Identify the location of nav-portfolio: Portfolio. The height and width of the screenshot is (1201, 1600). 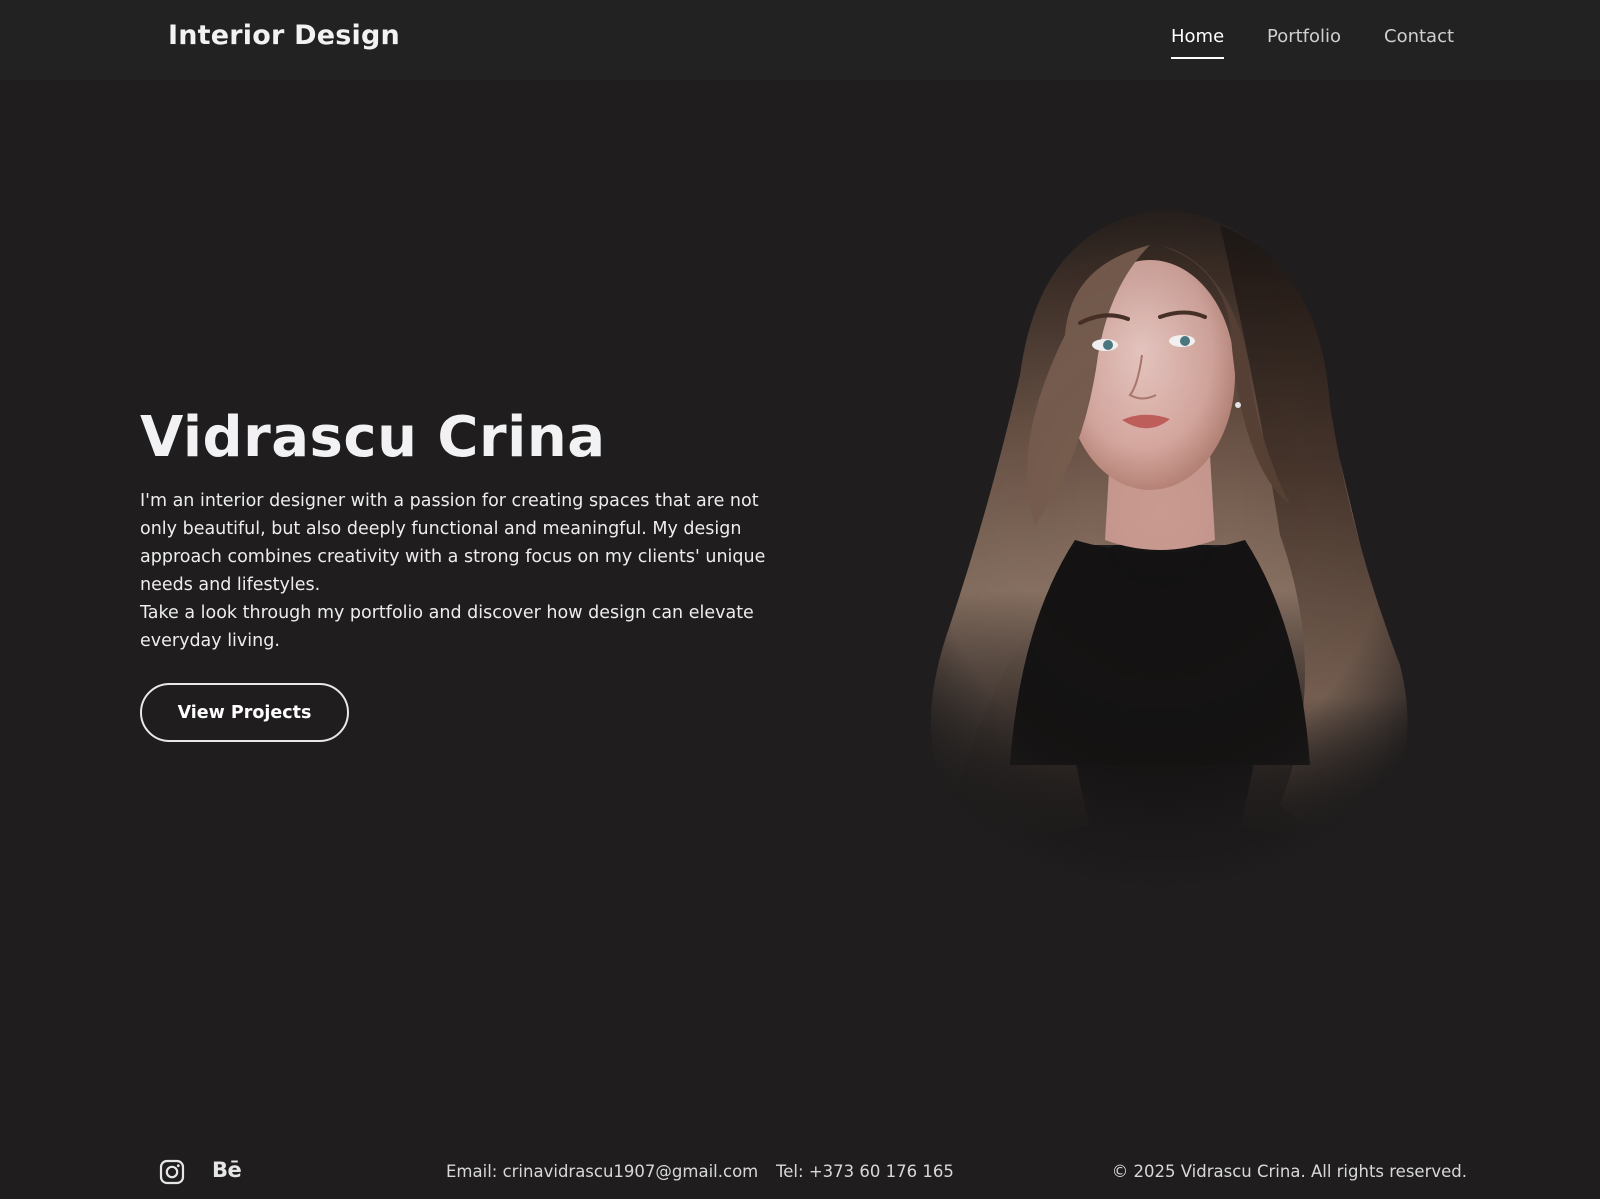
(1304, 41).